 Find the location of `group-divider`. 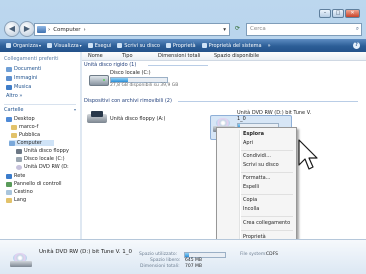

group-divider is located at coordinates (268, 101).